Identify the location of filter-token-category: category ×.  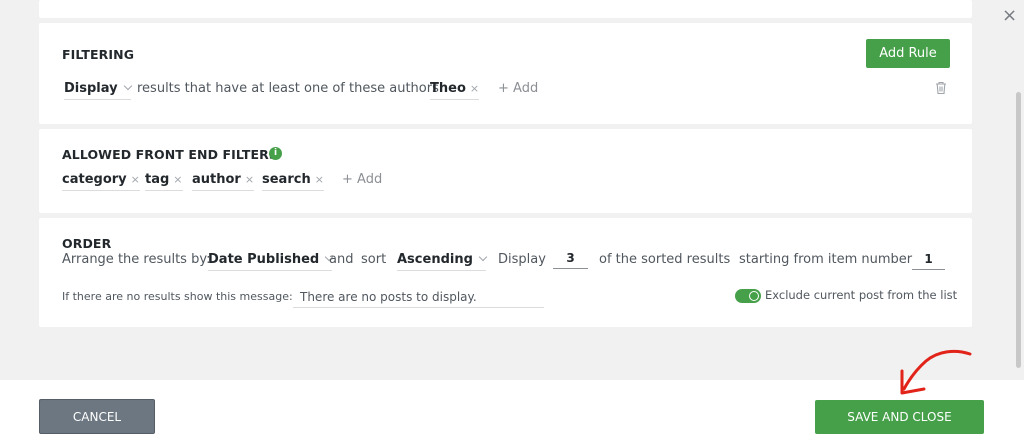
(101, 181).